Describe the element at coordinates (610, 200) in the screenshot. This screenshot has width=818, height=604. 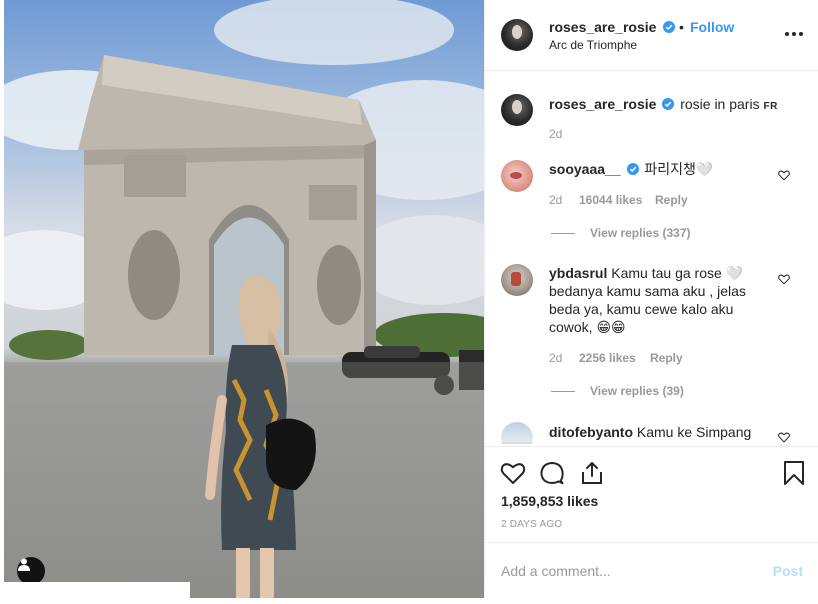
I see `comment-likes: 16044 likes` at that location.